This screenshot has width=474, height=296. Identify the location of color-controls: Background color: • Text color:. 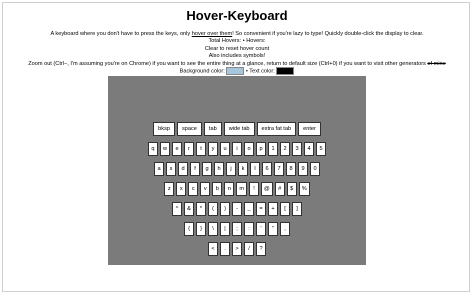
(237, 71).